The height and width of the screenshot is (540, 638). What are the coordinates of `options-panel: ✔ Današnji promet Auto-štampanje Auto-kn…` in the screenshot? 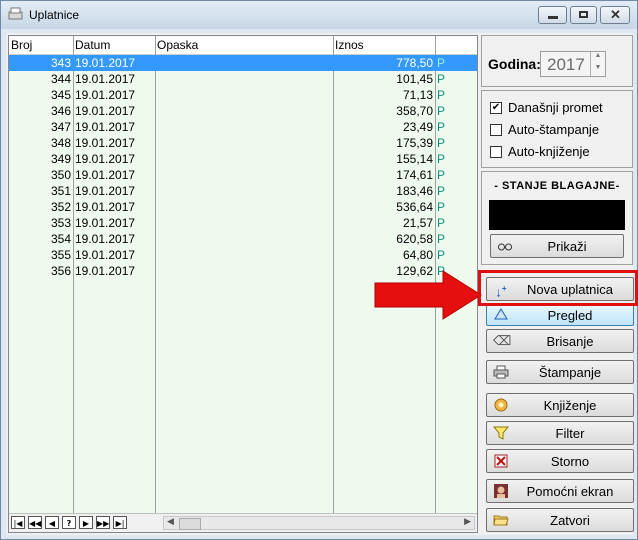 It's located at (557, 129).